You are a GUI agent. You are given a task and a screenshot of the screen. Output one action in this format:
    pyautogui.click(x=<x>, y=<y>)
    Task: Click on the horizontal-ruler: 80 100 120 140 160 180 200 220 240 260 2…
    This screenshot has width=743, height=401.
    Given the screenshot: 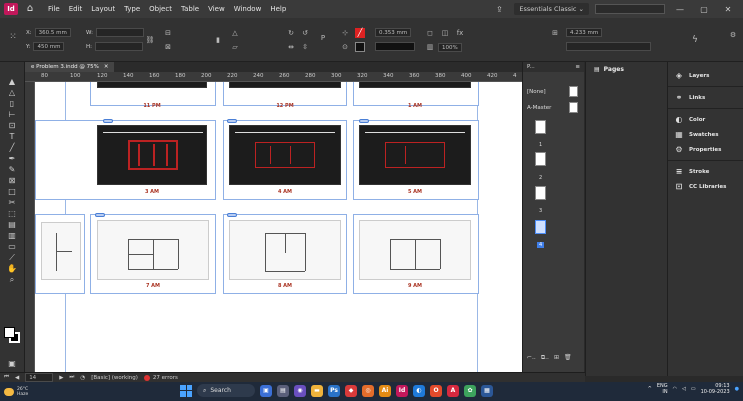 What is the action you would take?
    pyautogui.click(x=273, y=77)
    